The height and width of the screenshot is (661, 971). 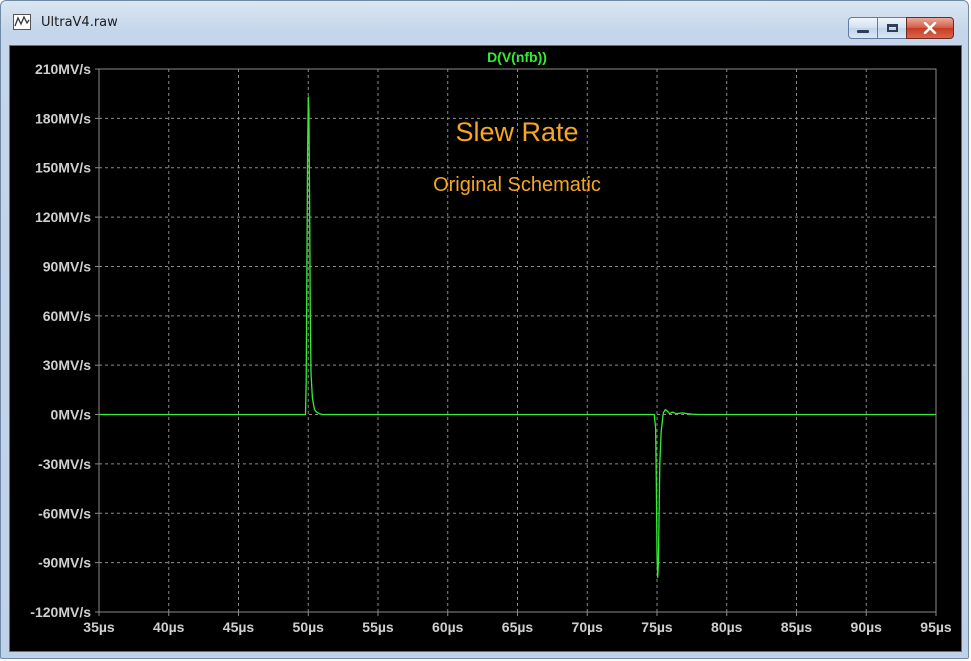 I want to click on x-tick-label: 45µs, so click(x=239, y=627).